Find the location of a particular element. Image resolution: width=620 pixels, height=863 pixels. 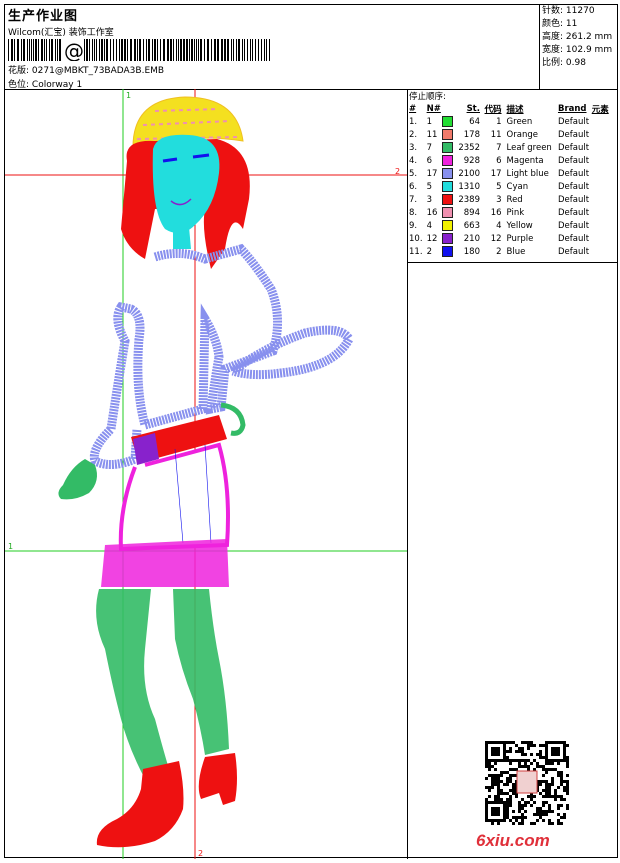

stop-row: 6. 5 1310 5 Cyan Default is located at coordinates (513, 186).